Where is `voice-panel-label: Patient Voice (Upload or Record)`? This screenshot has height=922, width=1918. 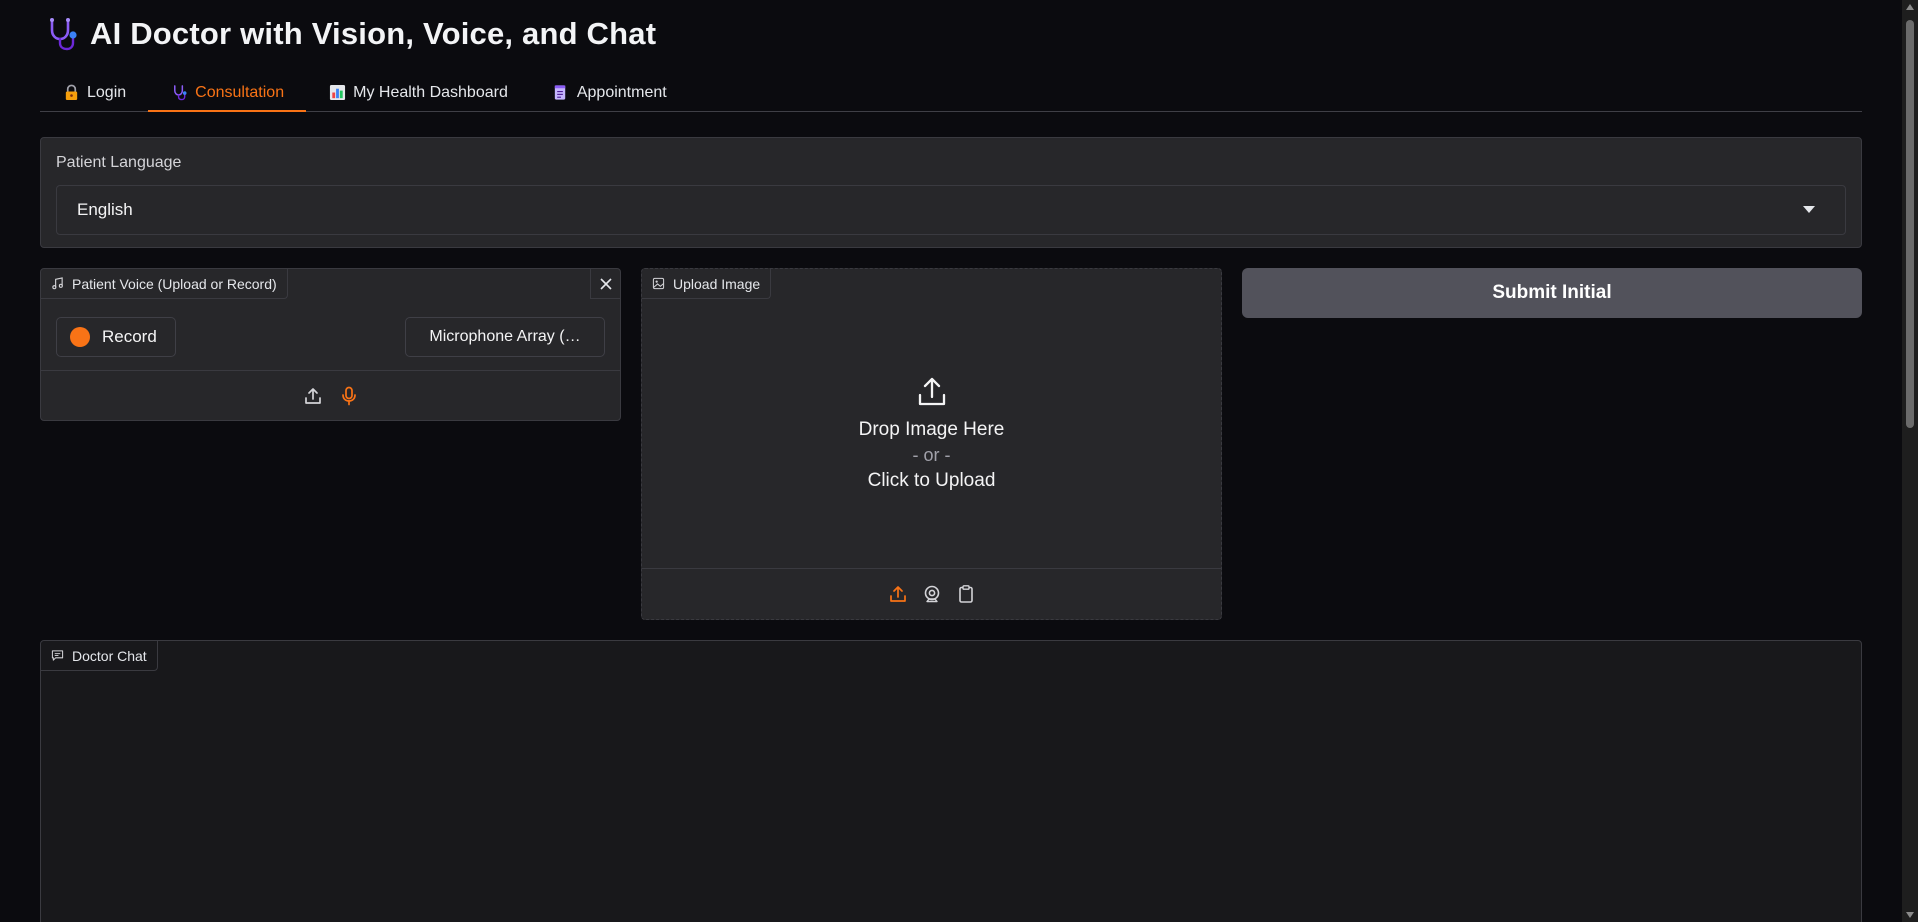 voice-panel-label: Patient Voice (Upload or Record) is located at coordinates (164, 284).